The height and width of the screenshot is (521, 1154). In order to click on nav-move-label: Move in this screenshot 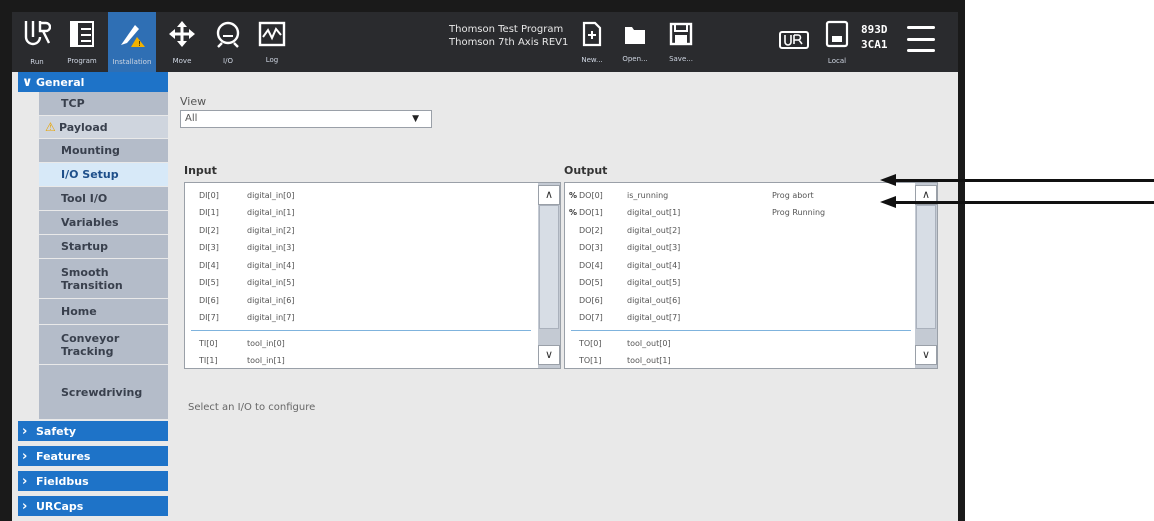, I will do `click(182, 60)`.